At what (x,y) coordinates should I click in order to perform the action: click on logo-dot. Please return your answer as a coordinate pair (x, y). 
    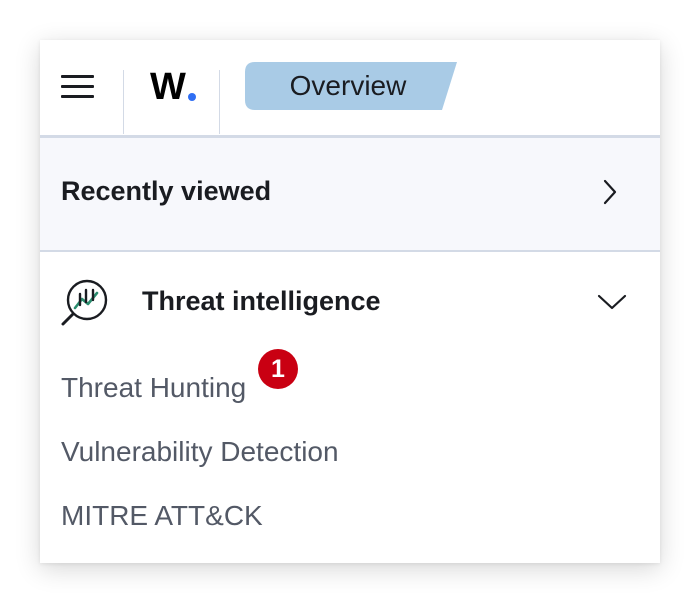
    Looking at the image, I should click on (192, 97).